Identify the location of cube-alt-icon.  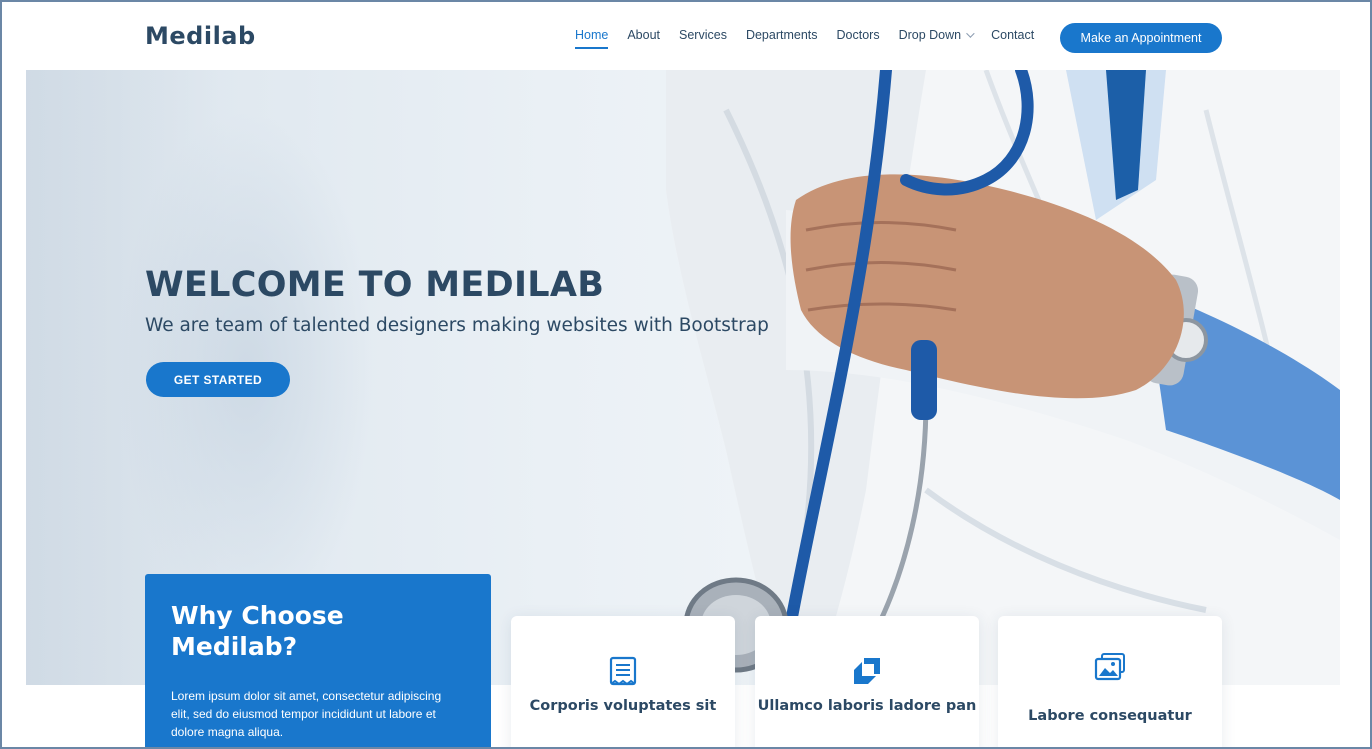
(867, 671).